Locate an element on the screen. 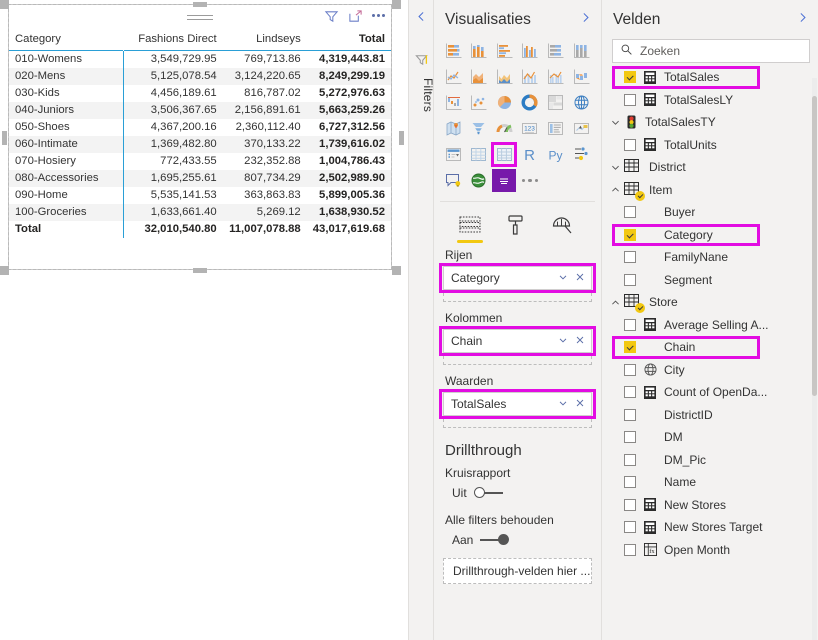 The image size is (818, 640). row-category: Total is located at coordinates (66, 229).